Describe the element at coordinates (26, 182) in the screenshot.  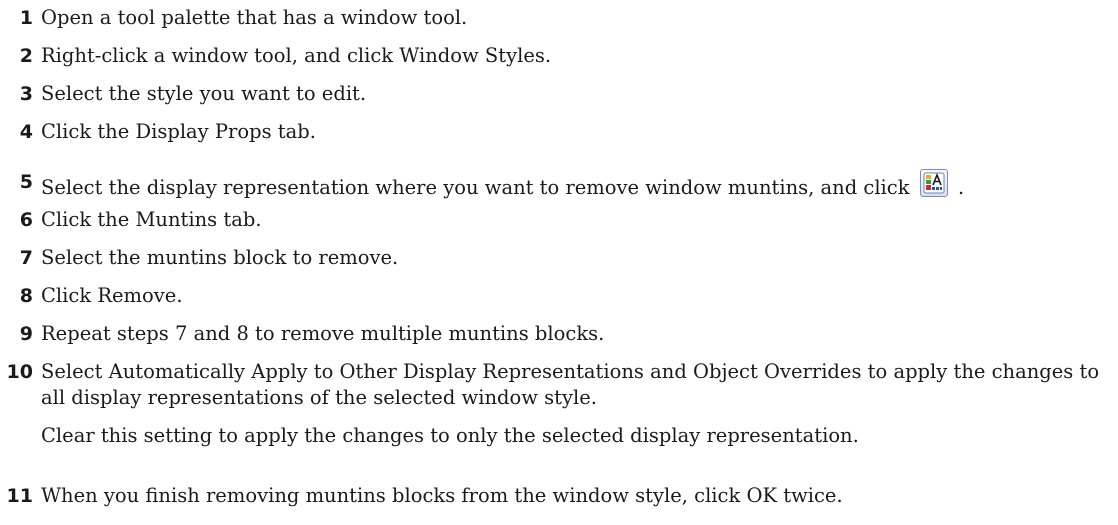
I see `step-number: 5` at that location.